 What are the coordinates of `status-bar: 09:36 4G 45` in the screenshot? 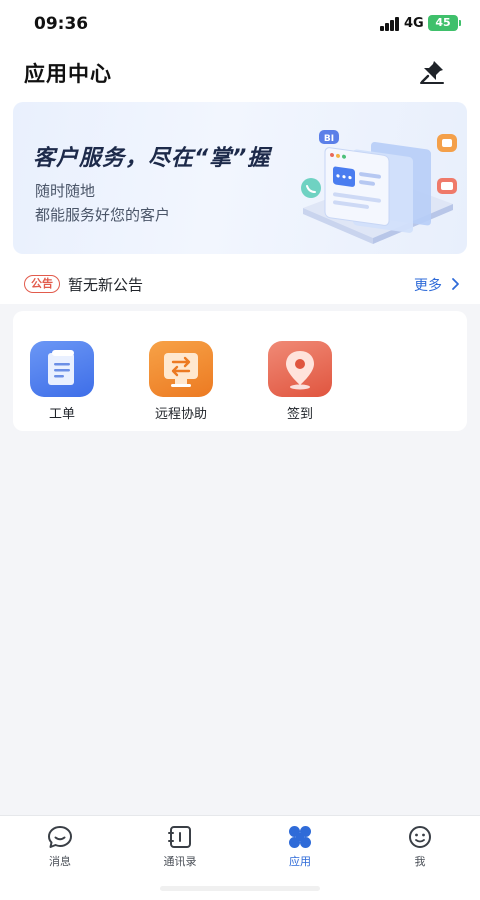 It's located at (240, 23).